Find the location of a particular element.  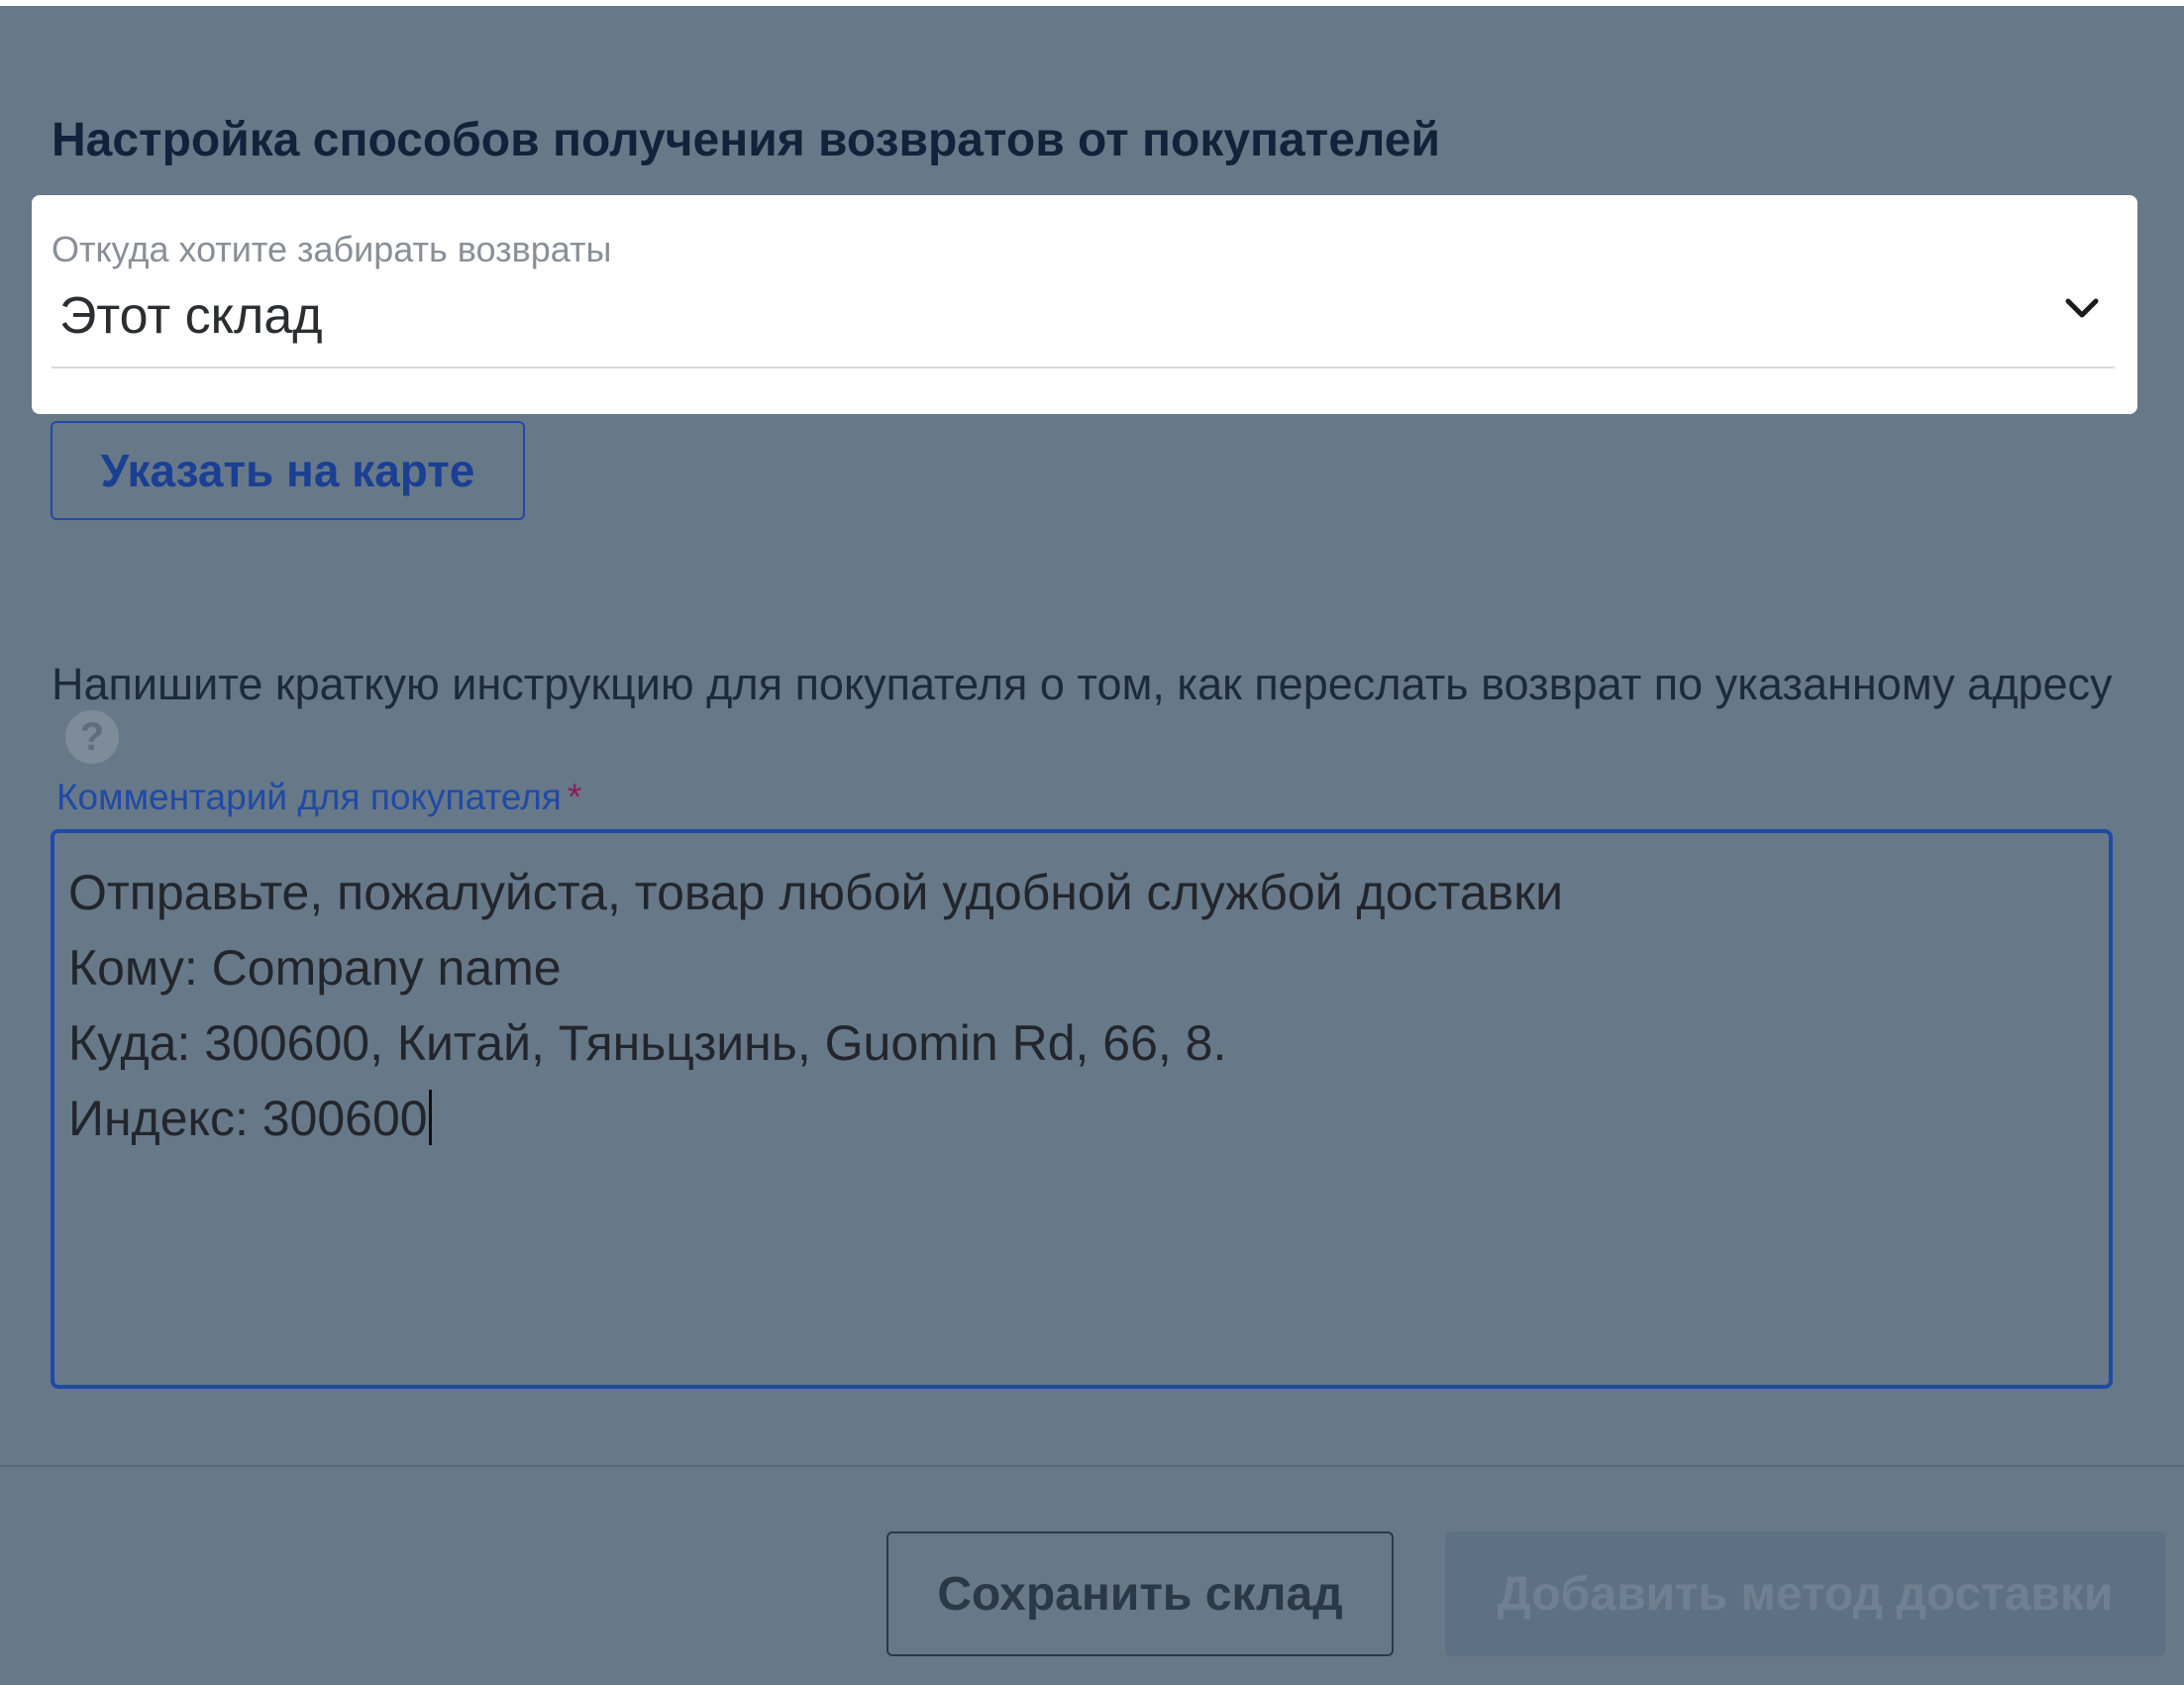

returns-source-label: Откуда хотите забирать возвраты is located at coordinates (332, 249).